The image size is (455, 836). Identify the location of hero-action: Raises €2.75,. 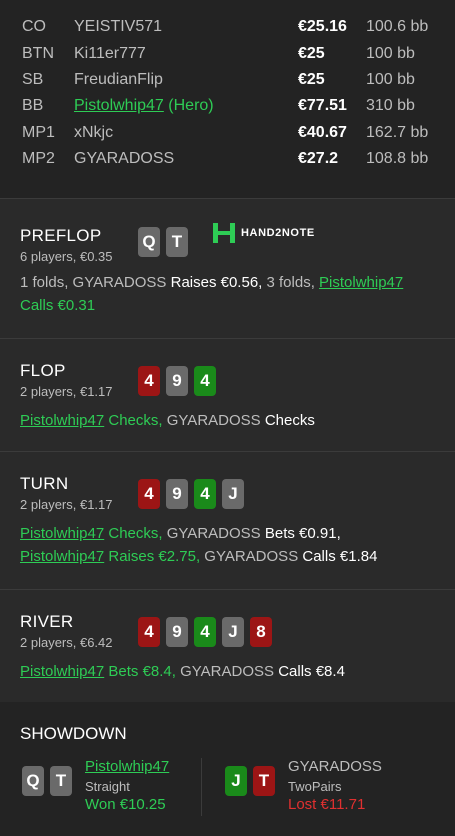
(154, 556).